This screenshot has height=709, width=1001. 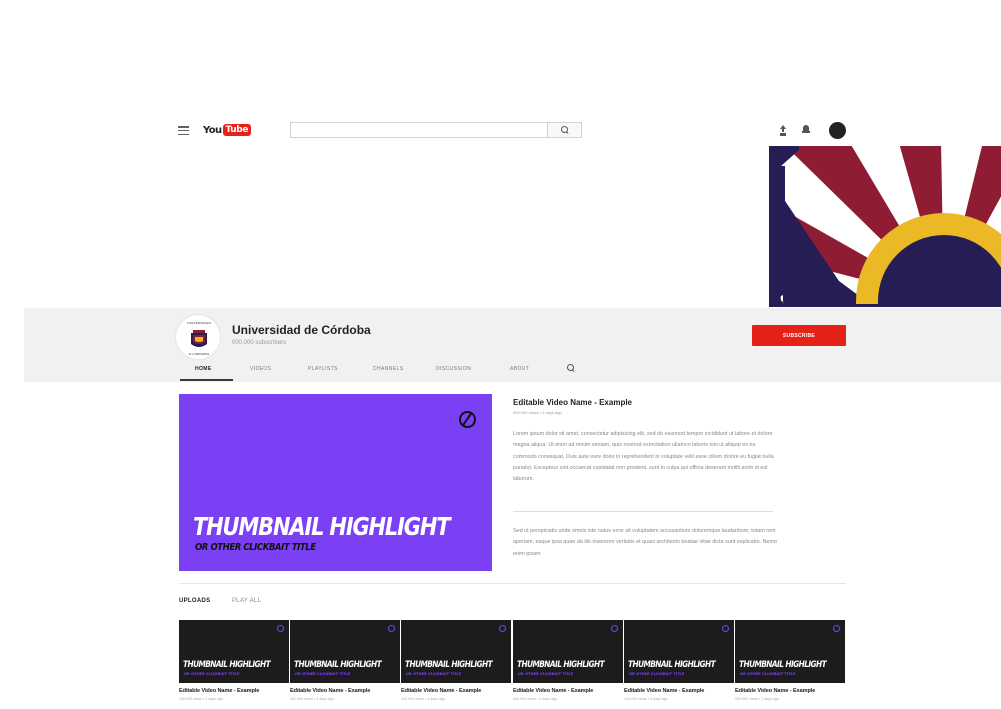 I want to click on play-all-button: PLAY ALL, so click(x=246, y=601).